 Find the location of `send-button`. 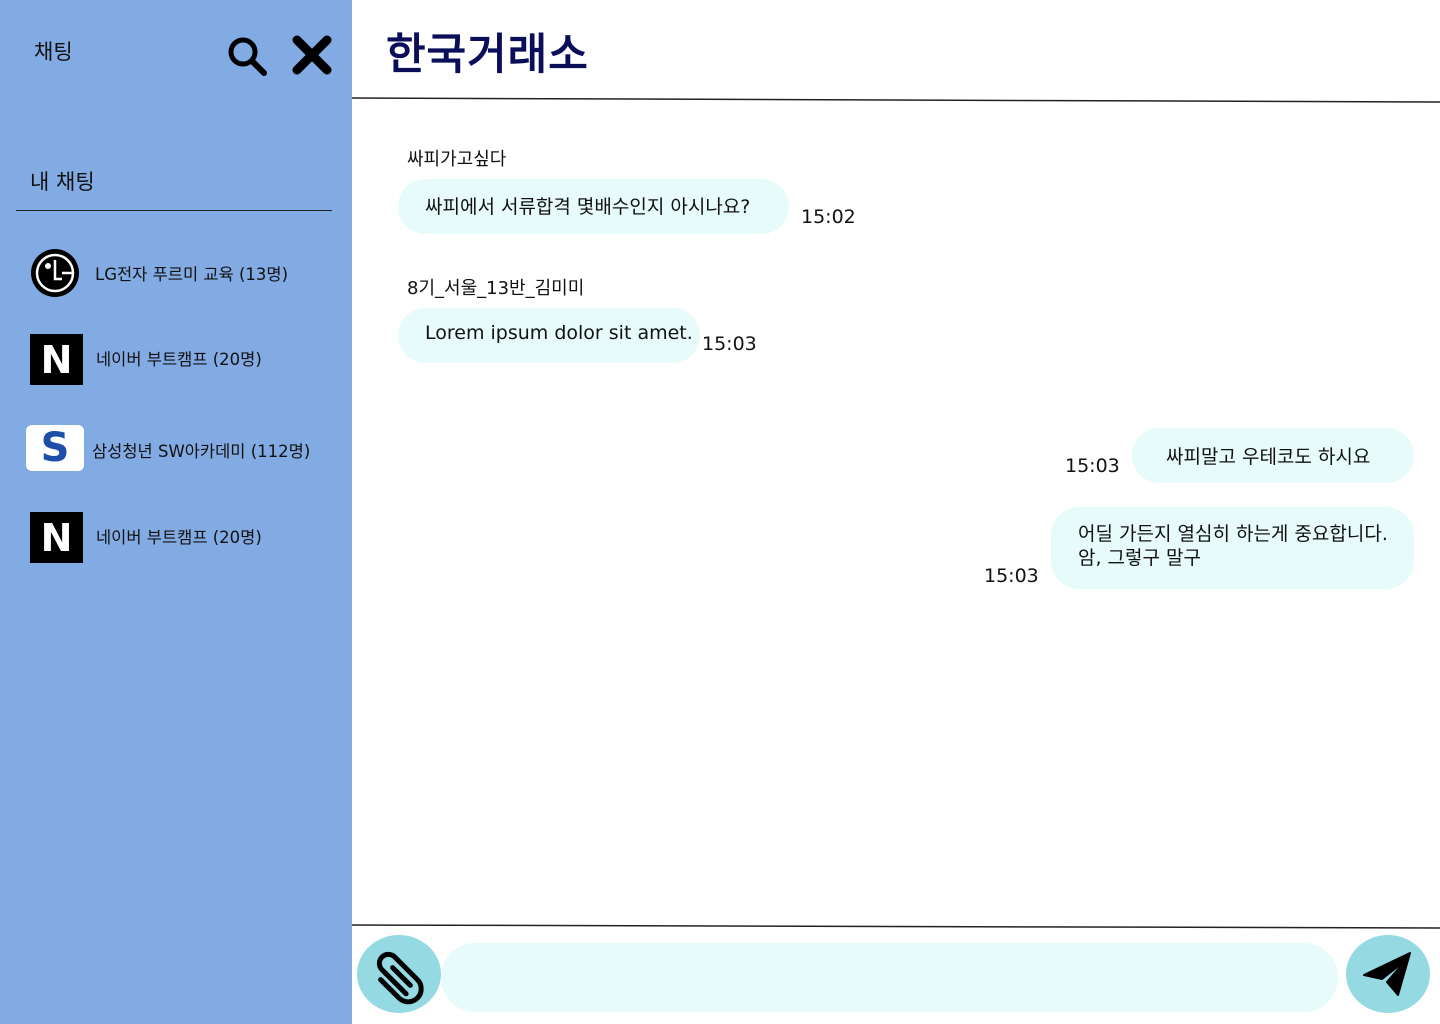

send-button is located at coordinates (1388, 974).